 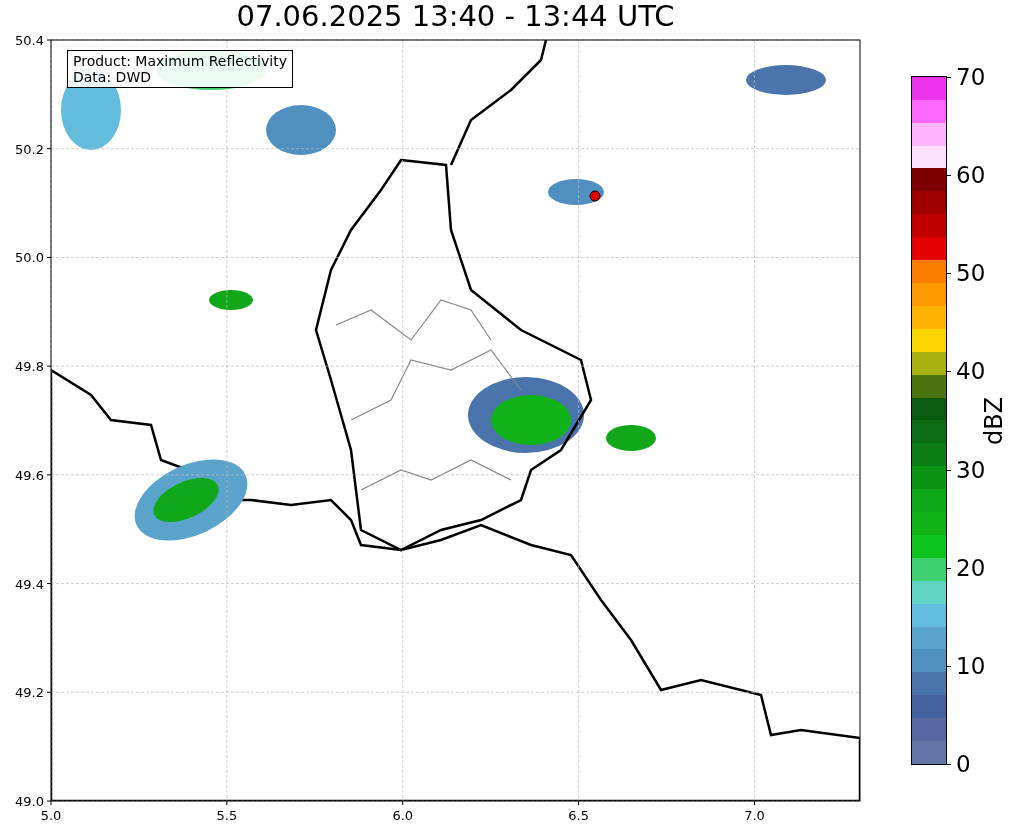 What do you see at coordinates (29, 584) in the screenshot?
I see `y-tick-label: 49.4` at bounding box center [29, 584].